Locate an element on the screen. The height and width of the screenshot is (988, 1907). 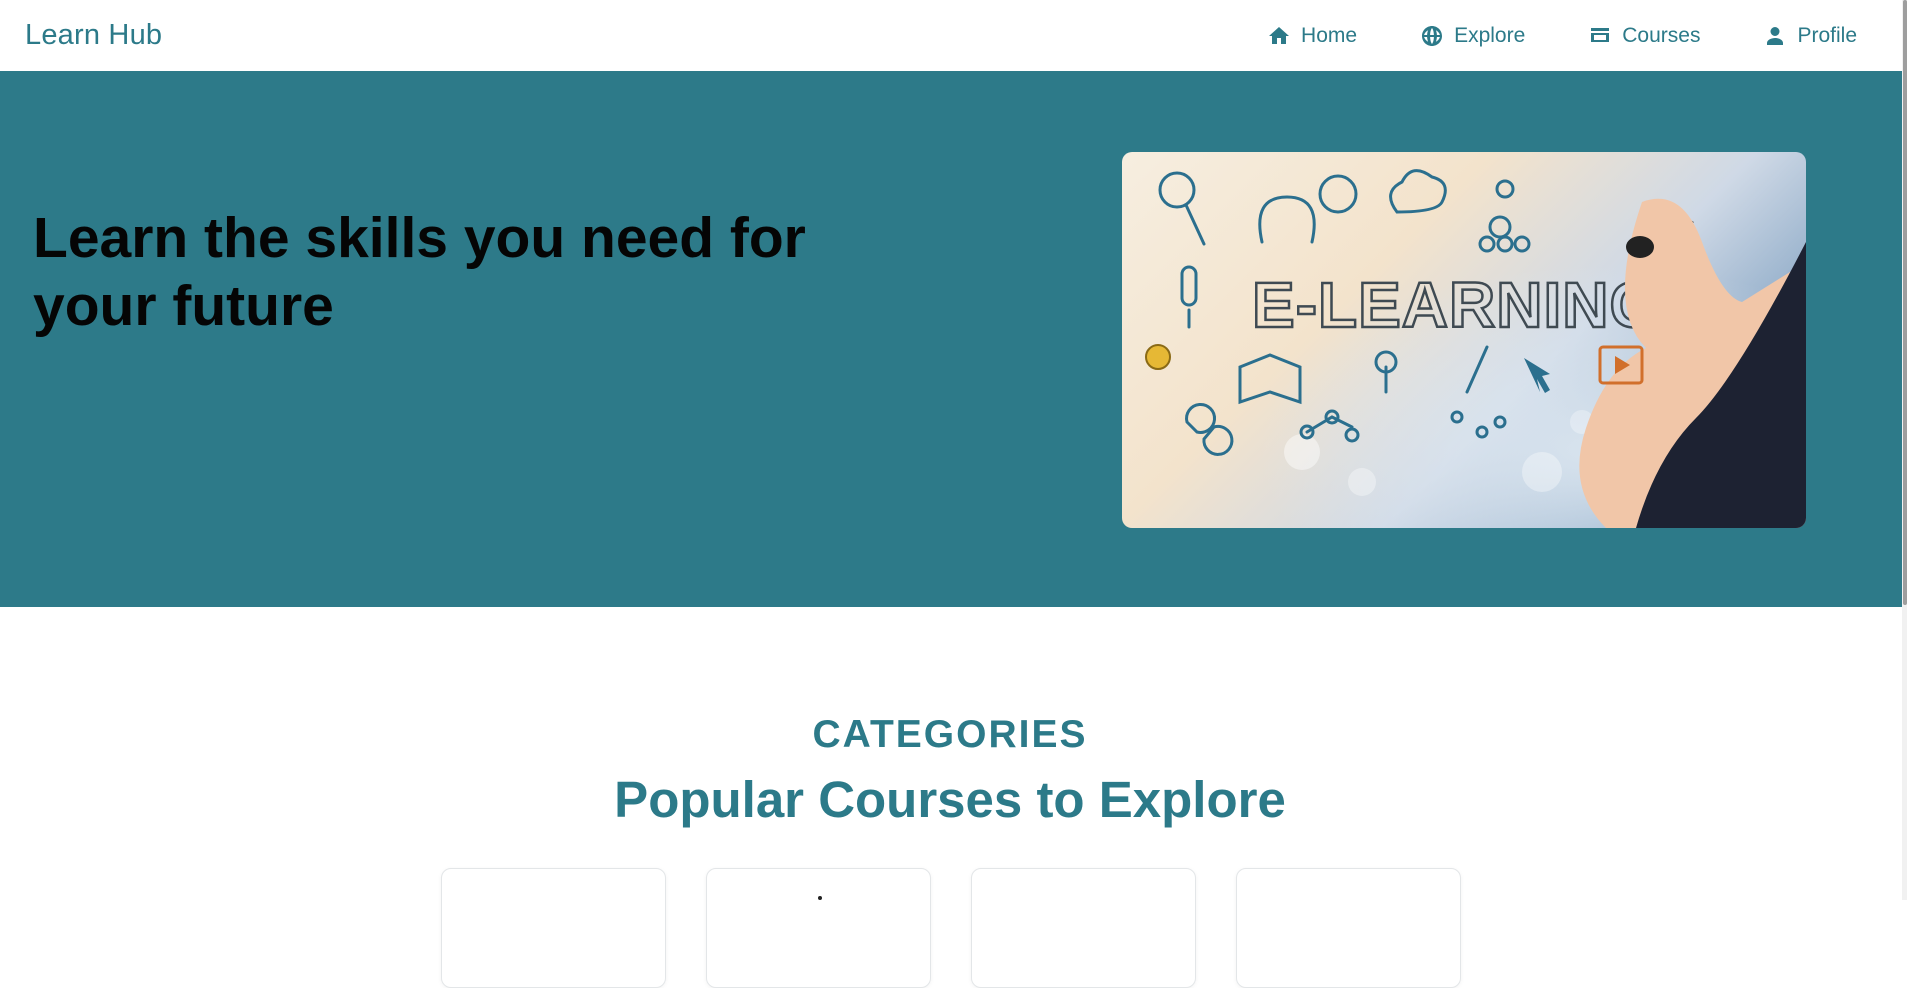
category-cards is located at coordinates (951, 928).